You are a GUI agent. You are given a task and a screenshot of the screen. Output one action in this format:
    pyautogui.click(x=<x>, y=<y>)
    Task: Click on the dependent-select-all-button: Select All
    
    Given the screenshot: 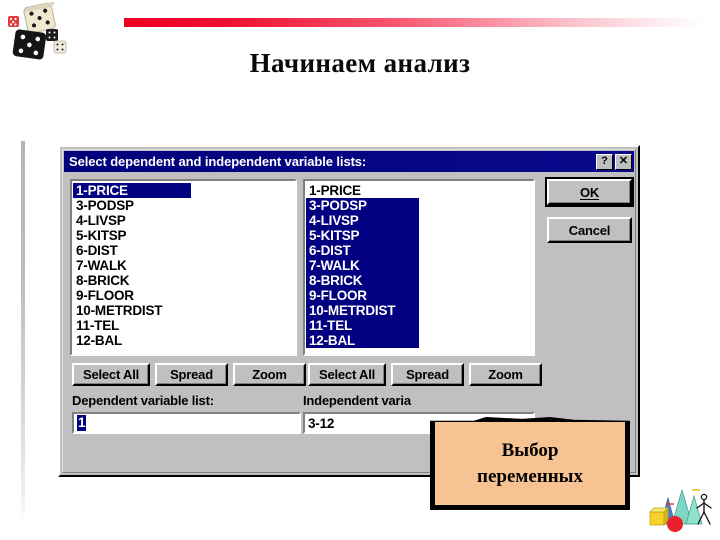 What is the action you would take?
    pyautogui.click(x=111, y=374)
    